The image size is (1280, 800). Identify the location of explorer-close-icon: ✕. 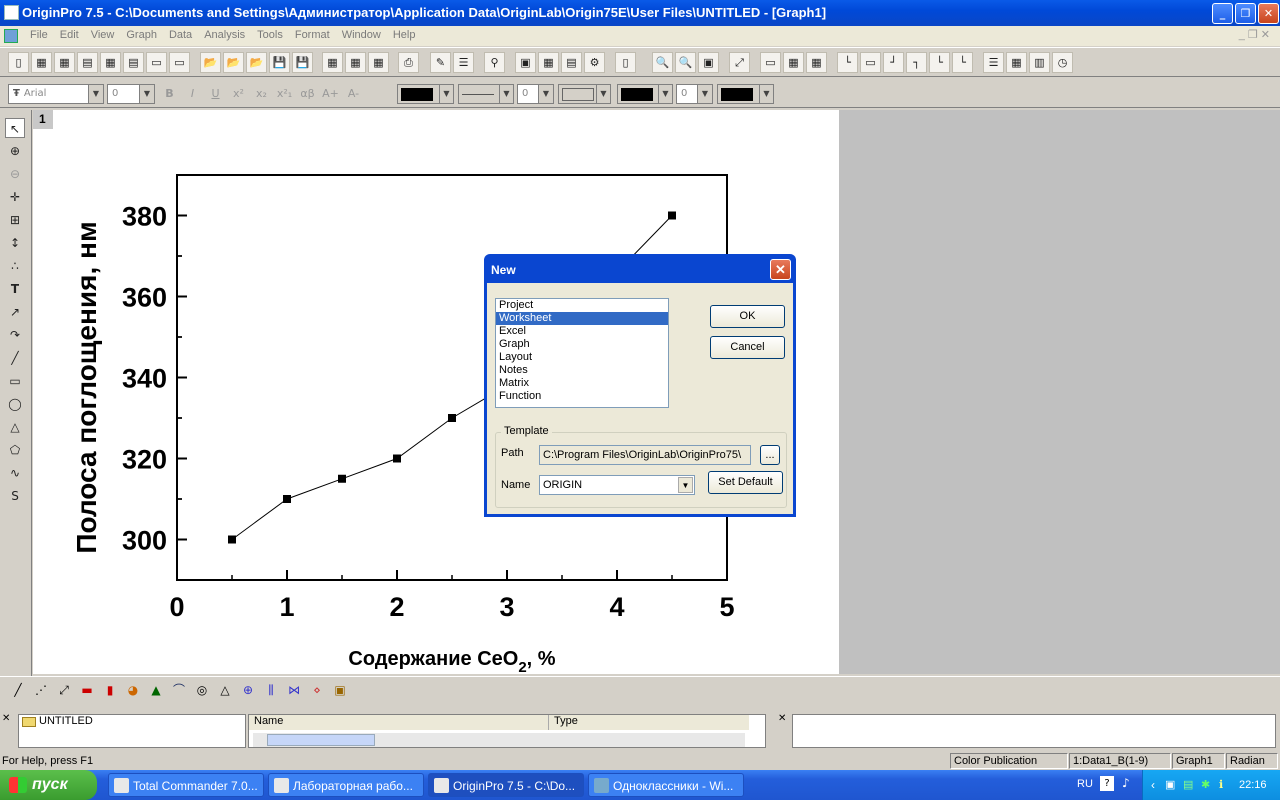
(9, 718).